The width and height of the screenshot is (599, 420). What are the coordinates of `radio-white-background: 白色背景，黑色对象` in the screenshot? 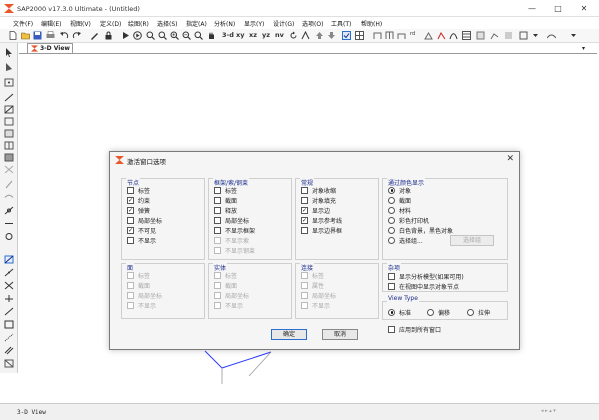 It's located at (420, 230).